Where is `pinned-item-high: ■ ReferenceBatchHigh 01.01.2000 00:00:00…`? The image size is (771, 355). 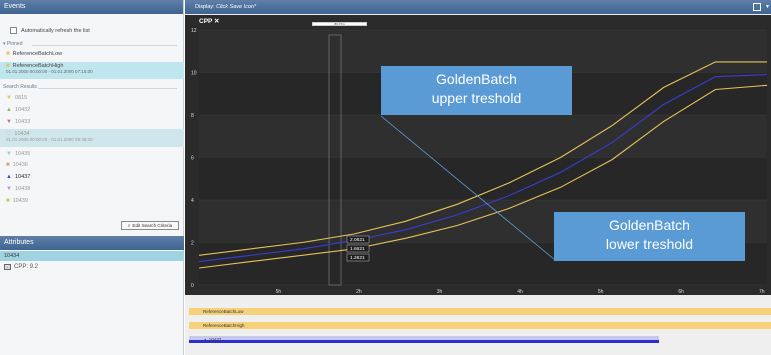 pinned-item-high: ■ ReferenceBatchHigh 01.01.2000 00:00:00… is located at coordinates (49, 68).